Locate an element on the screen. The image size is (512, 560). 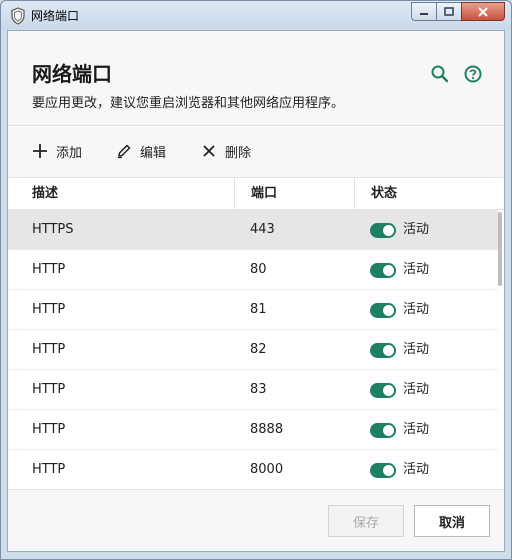
help-icon is located at coordinates (473, 74).